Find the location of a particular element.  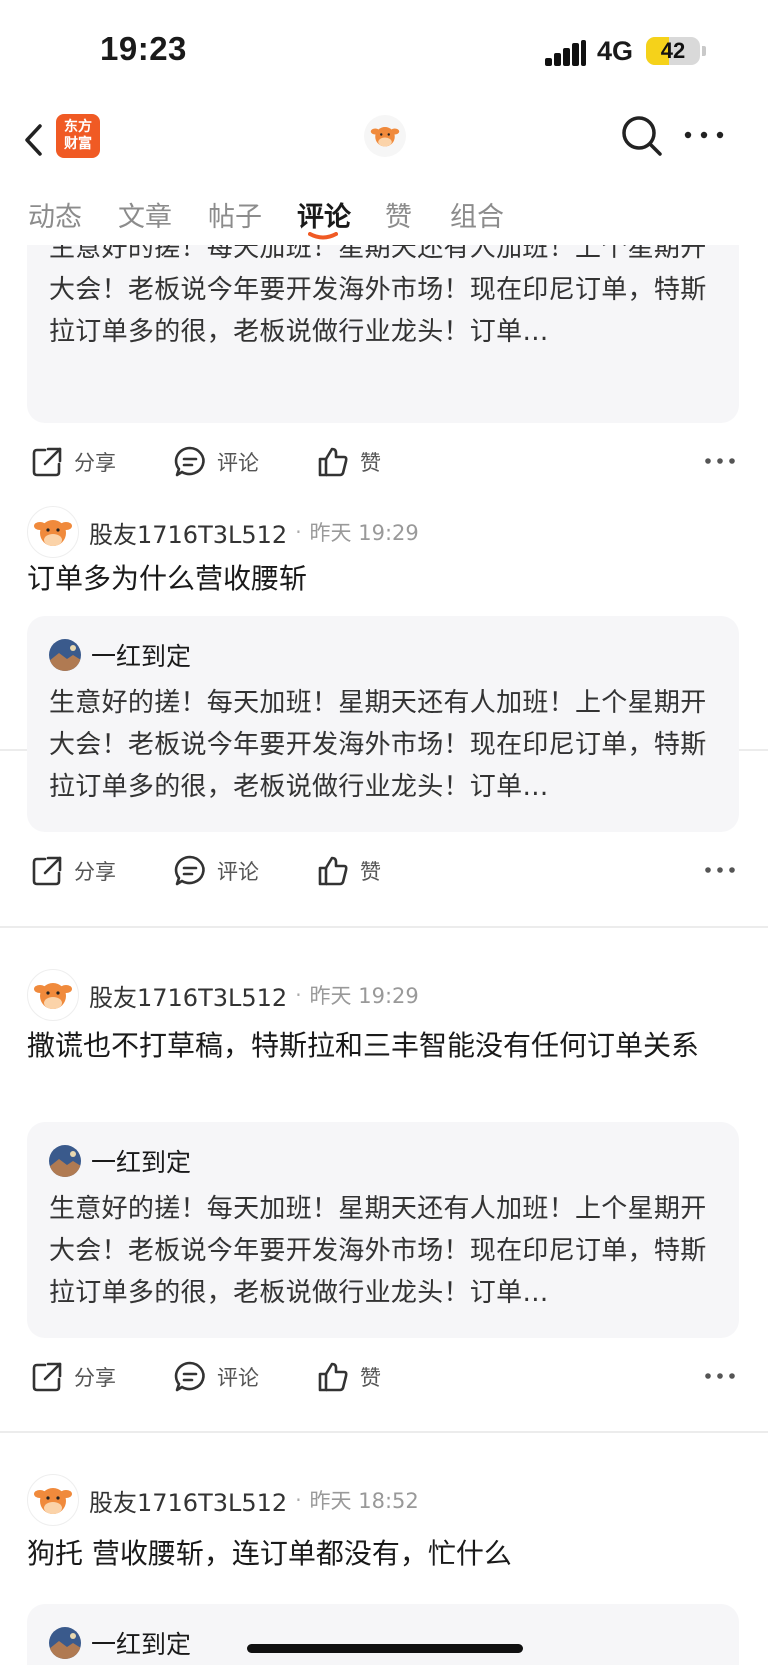

nav-bar: 东方 财富 is located at coordinates (384, 140).